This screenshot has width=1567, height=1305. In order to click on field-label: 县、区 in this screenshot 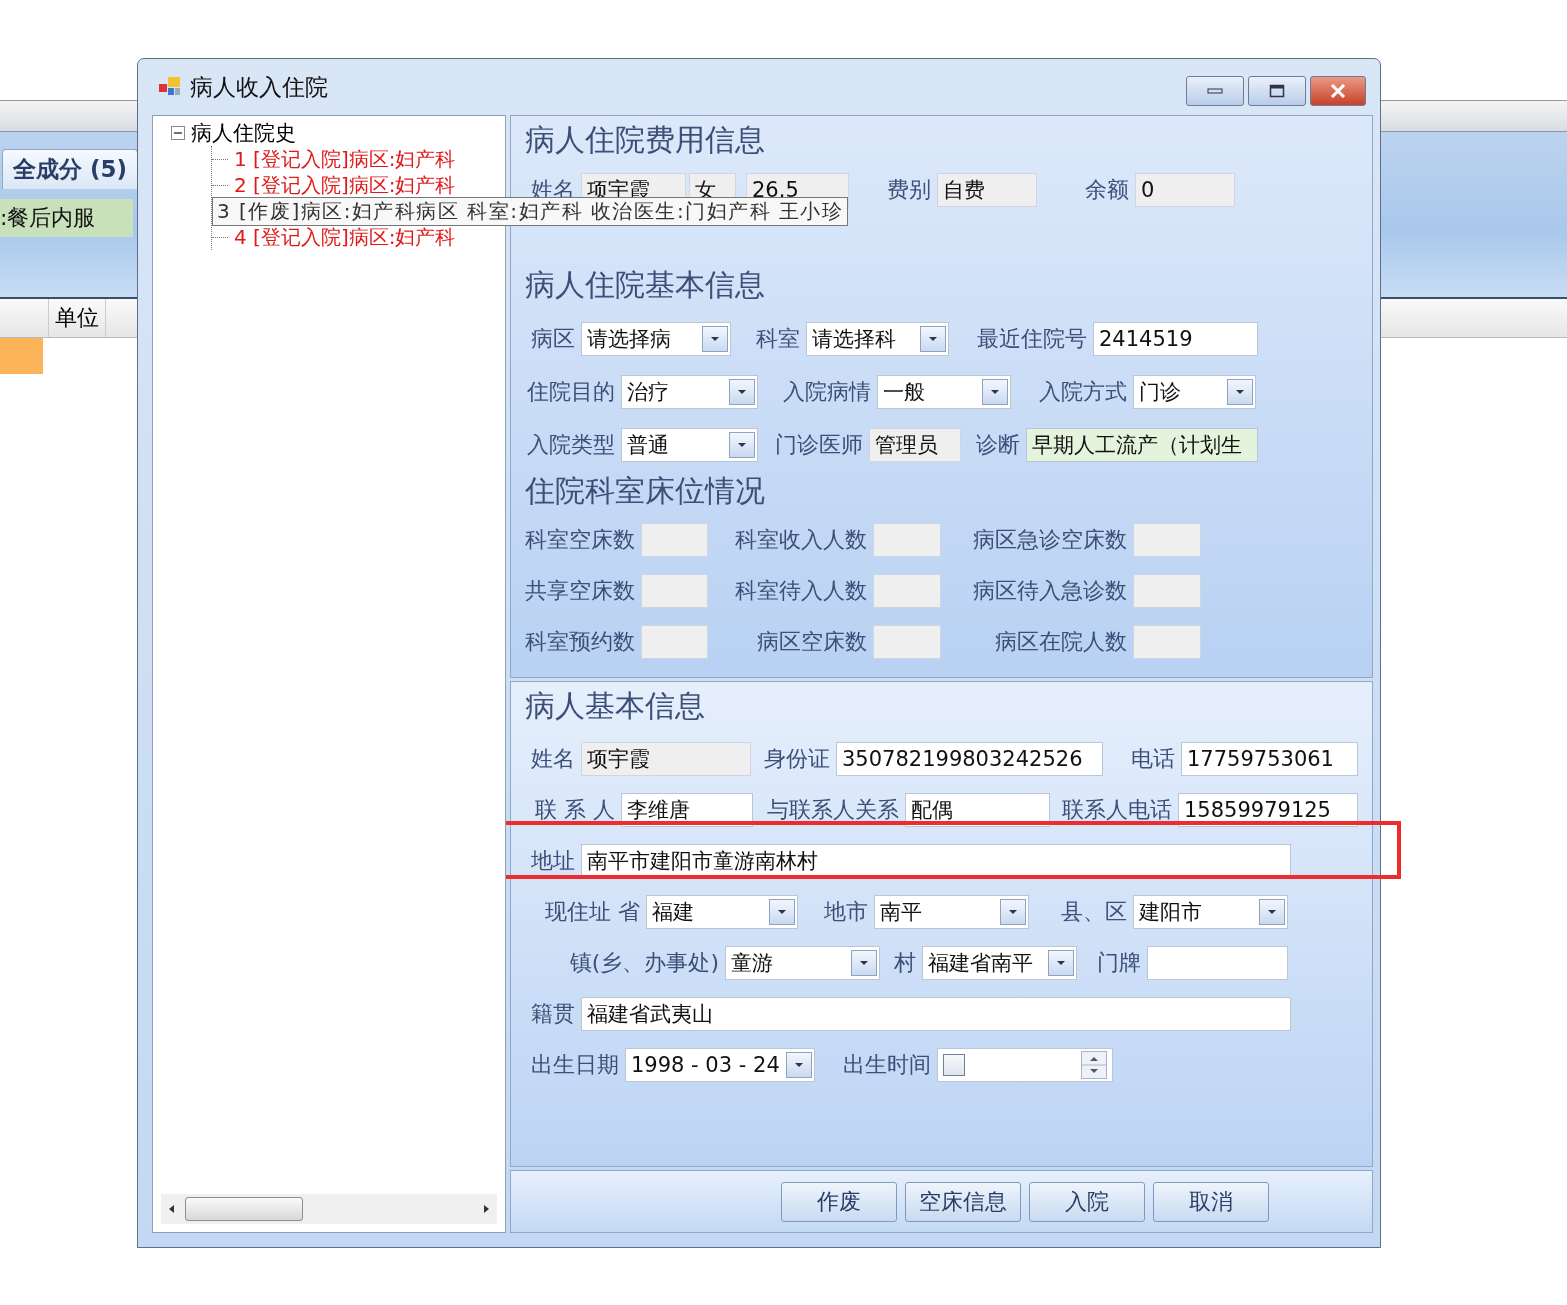, I will do `click(1094, 911)`.